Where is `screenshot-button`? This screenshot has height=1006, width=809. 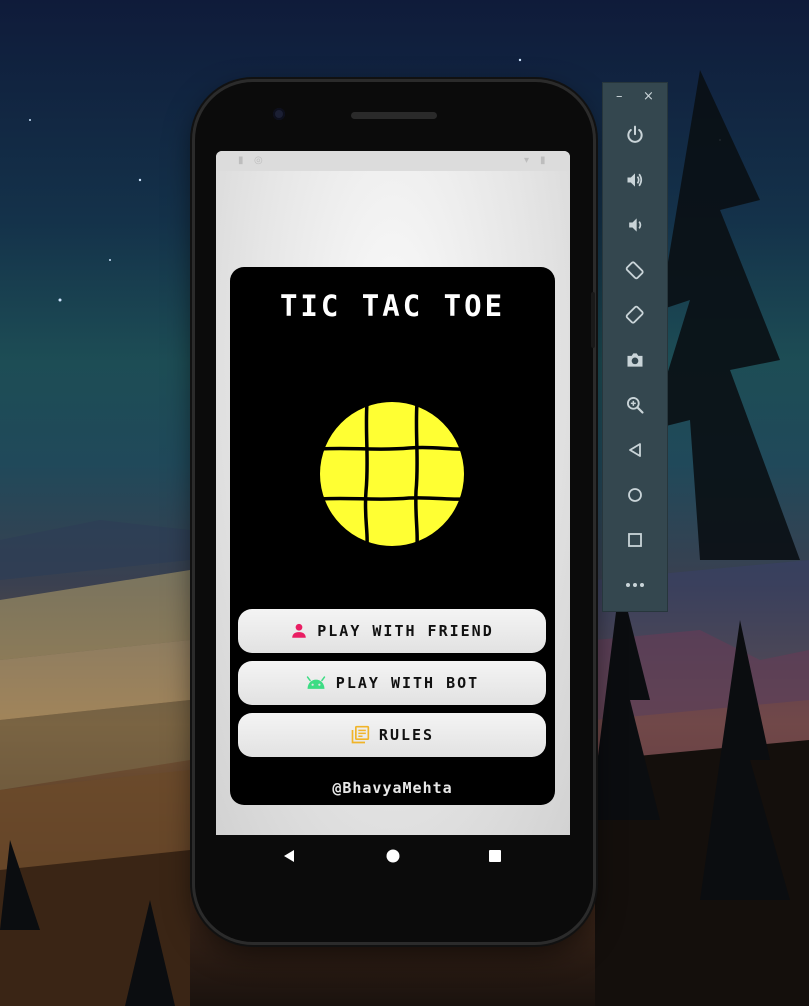
screenshot-button is located at coordinates (635, 360).